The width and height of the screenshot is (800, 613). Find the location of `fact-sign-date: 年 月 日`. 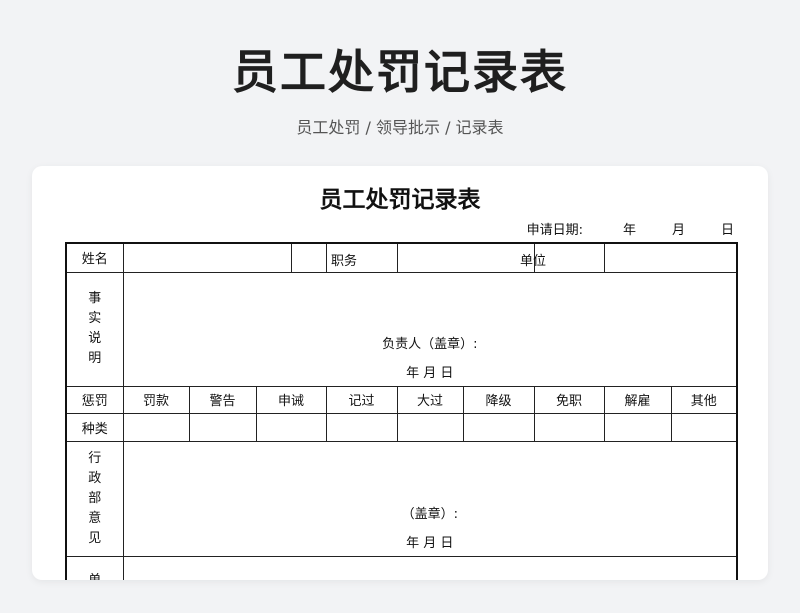

fact-sign-date: 年 月 日 is located at coordinates (430, 373).